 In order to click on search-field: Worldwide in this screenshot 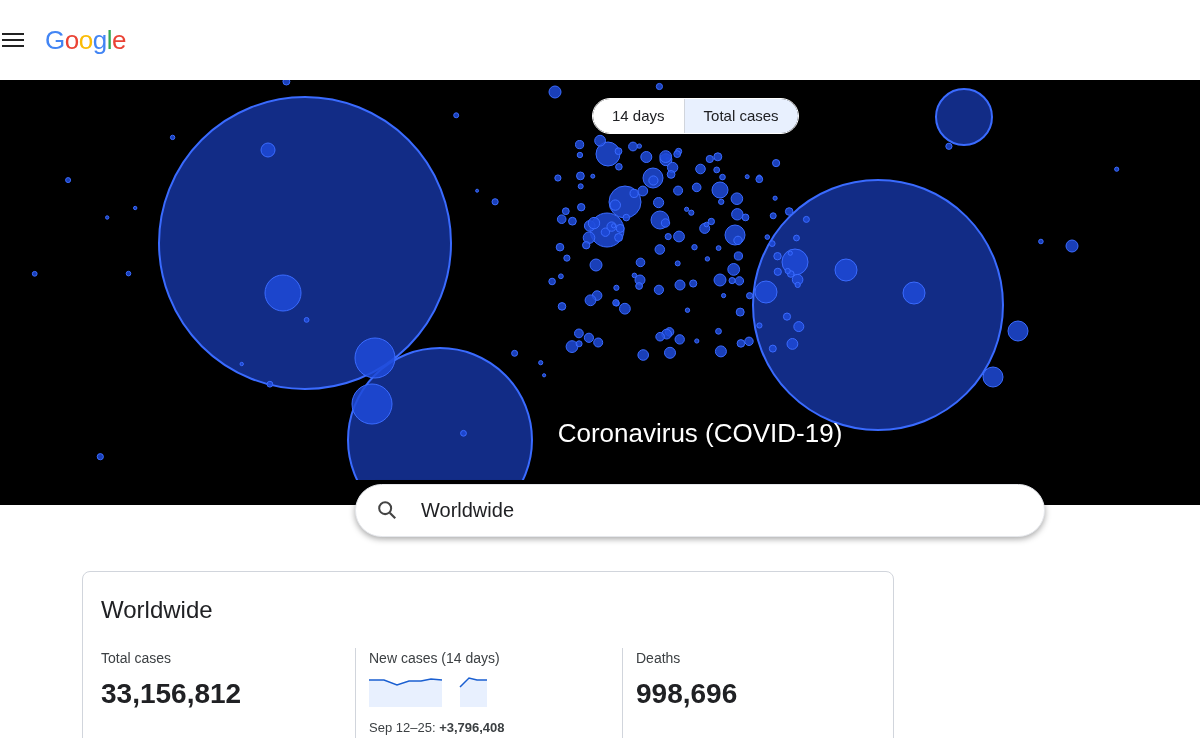, I will do `click(700, 510)`.